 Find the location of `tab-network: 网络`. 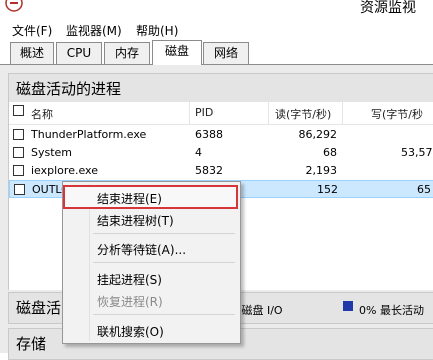

tab-network: 网络 is located at coordinates (226, 53).